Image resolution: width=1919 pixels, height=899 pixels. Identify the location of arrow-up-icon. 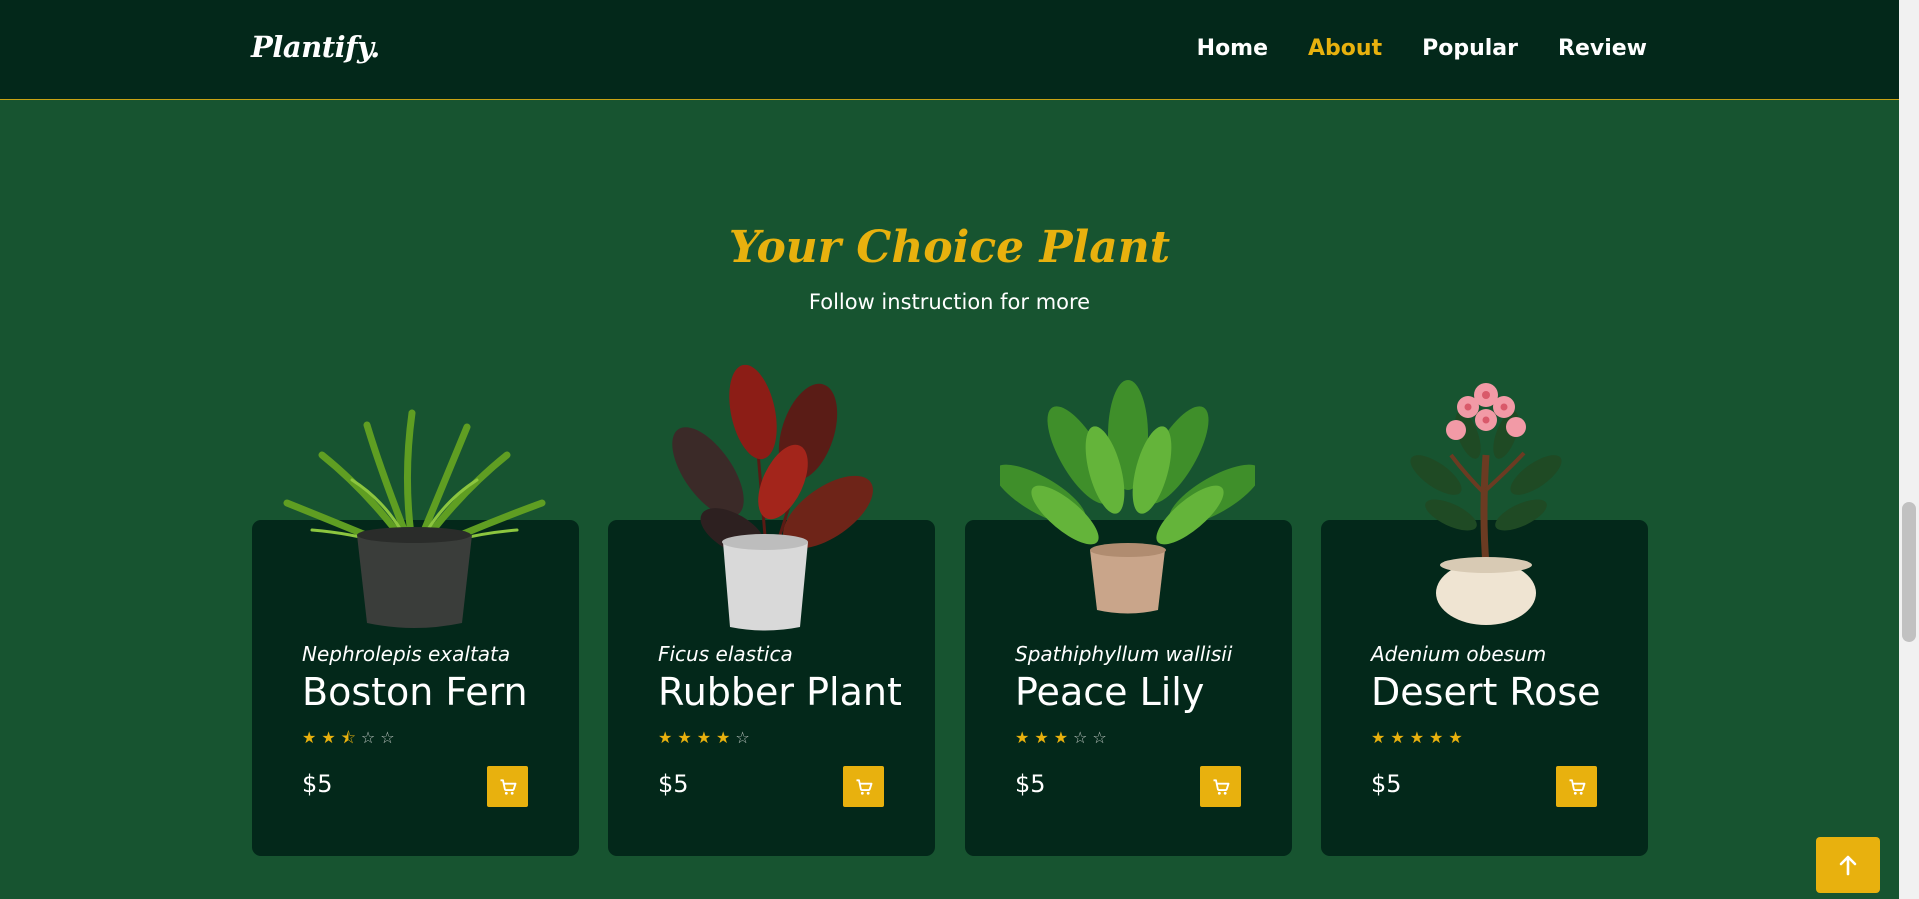
(1848, 865).